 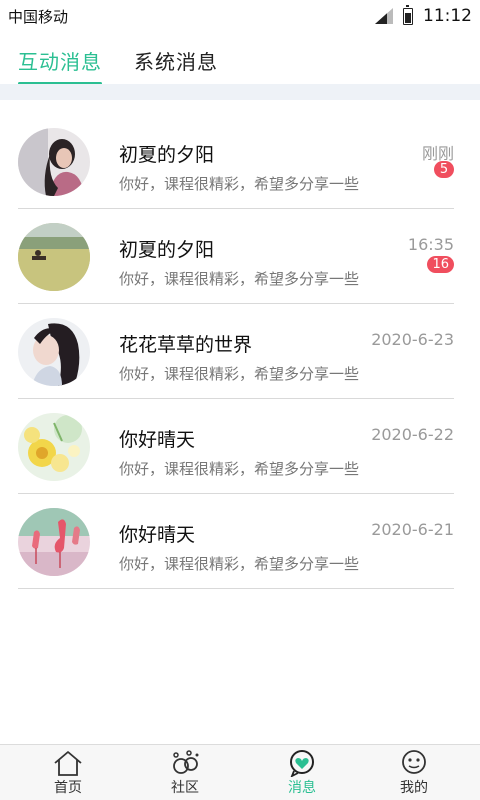 I want to click on message-icon, so click(x=302, y=763).